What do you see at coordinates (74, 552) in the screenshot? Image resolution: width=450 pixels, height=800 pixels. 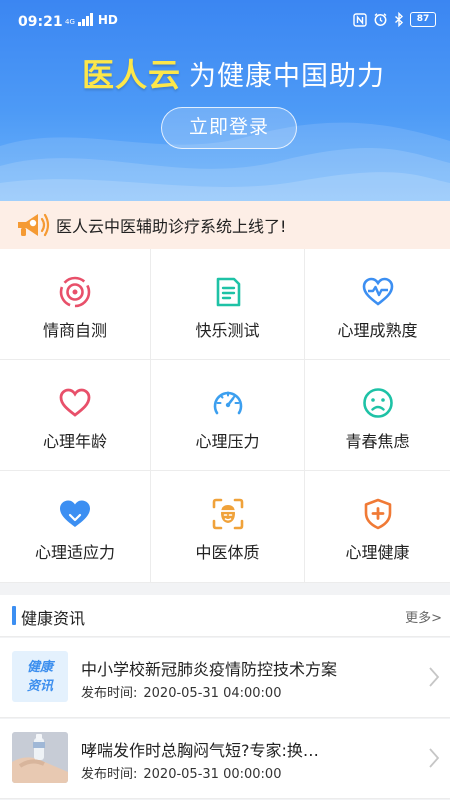 I see `grid-item-label: 心理适应力` at bounding box center [74, 552].